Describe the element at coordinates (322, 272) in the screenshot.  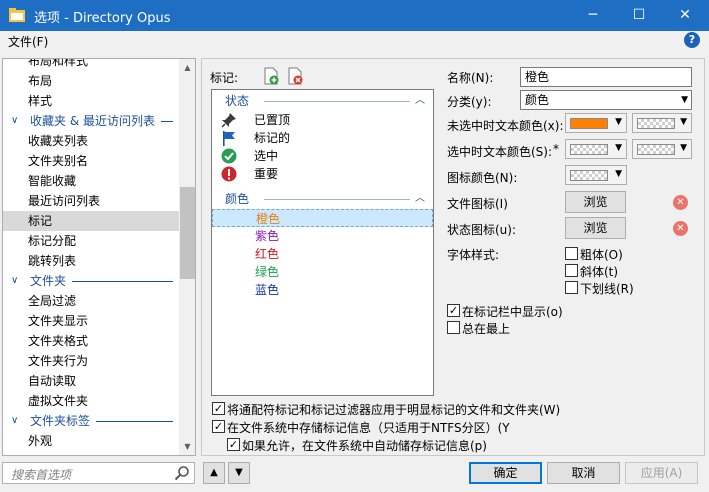
I see `color-list-item: 绿色` at that location.